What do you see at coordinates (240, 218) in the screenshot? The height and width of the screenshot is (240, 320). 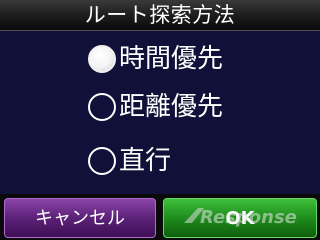 I see `ok-button: OK` at bounding box center [240, 218].